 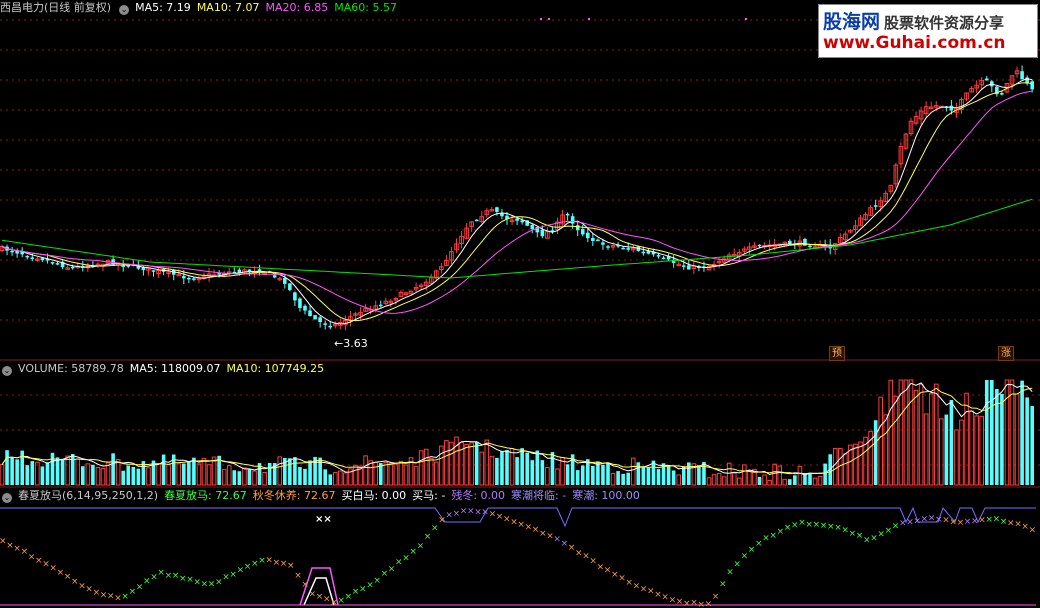 What do you see at coordinates (163, 7) in the screenshot?
I see `price-ma5: MA5: 7.19` at bounding box center [163, 7].